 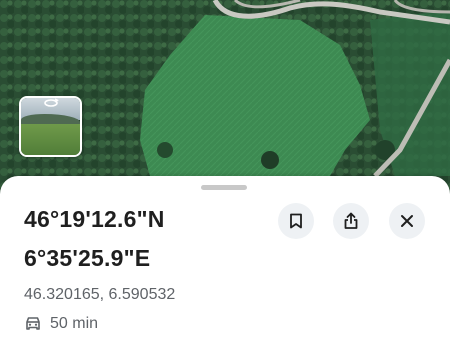 I want to click on longitude-dms: 6°35'25.9"E, so click(x=87, y=258).